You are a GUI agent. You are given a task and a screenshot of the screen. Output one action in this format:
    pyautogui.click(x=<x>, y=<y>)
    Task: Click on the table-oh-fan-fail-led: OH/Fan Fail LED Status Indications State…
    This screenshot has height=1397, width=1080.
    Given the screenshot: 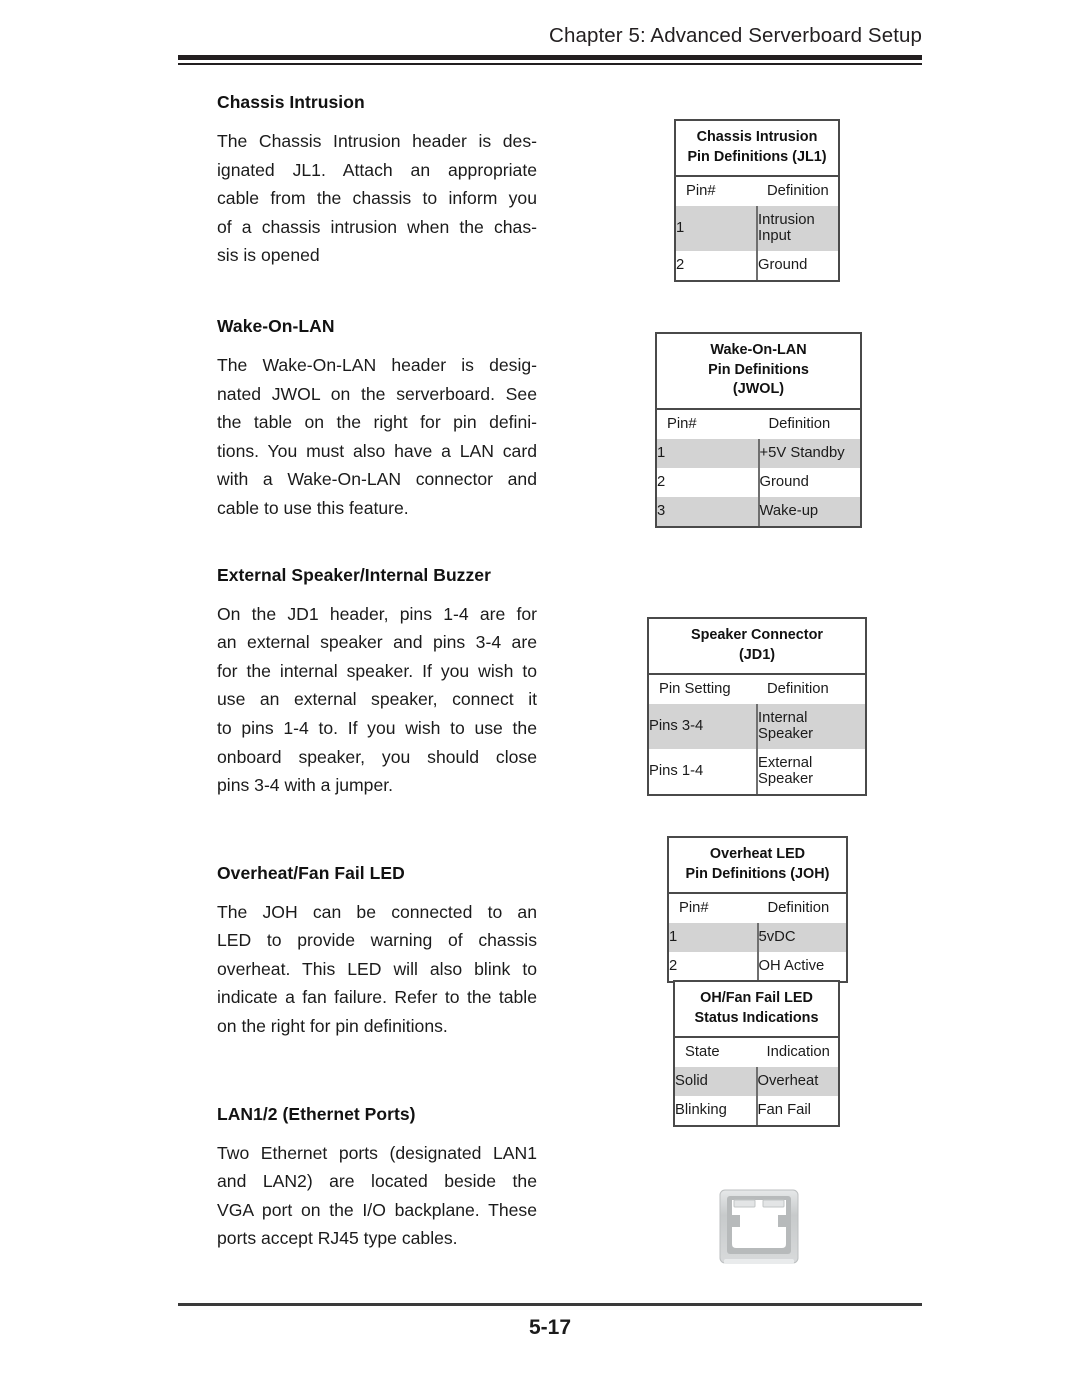 What is the action you would take?
    pyautogui.click(x=756, y=1053)
    